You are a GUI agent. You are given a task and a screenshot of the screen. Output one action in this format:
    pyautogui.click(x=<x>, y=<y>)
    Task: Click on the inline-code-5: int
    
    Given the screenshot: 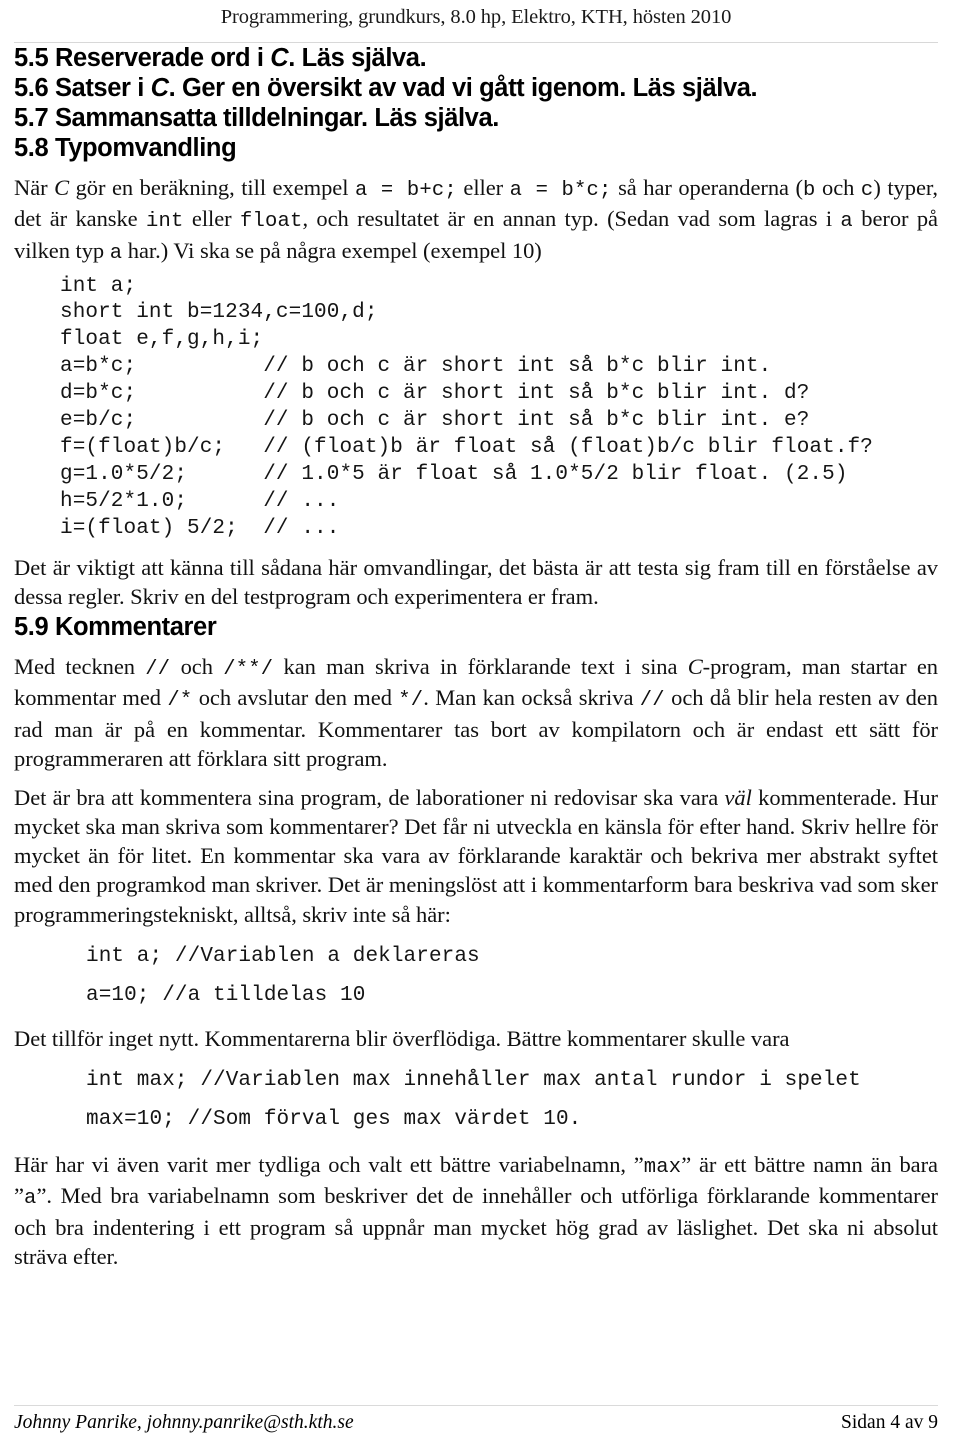 What is the action you would take?
    pyautogui.click(x=165, y=222)
    